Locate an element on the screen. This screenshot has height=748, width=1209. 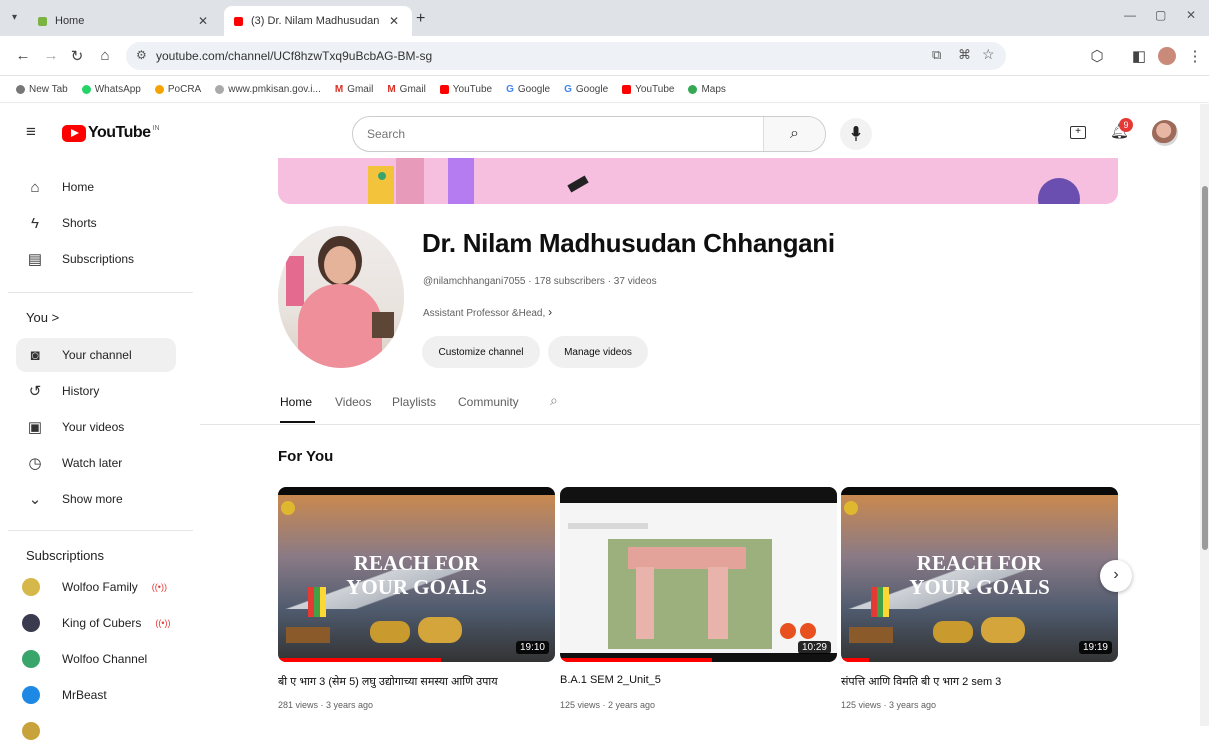
video-thumbnail: REACH FOR YOUR GOALS 19:19 is located at coordinates (979, 574).